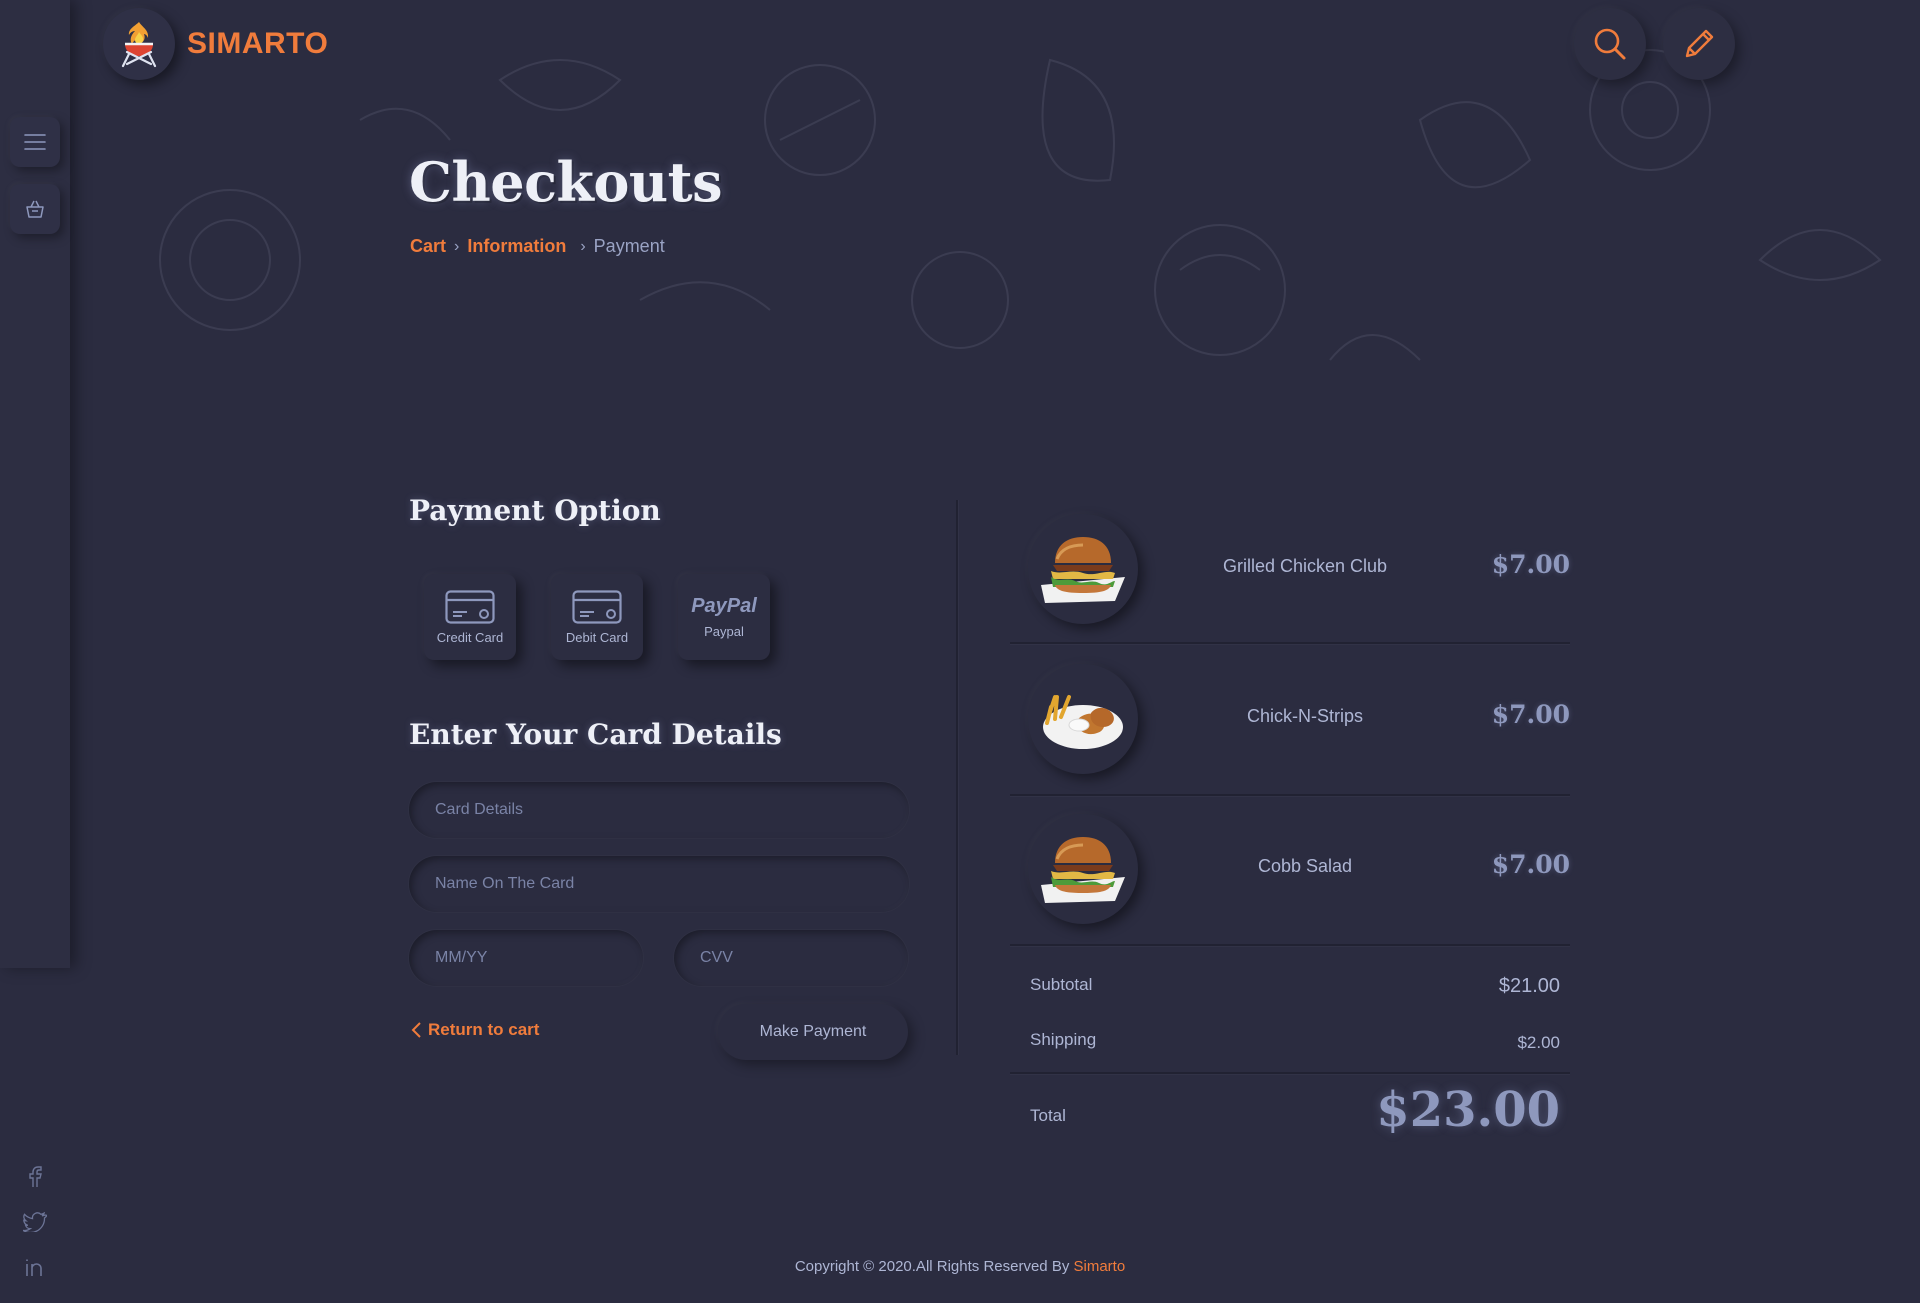 The image size is (1920, 1303). I want to click on twitter-link, so click(35, 1222).